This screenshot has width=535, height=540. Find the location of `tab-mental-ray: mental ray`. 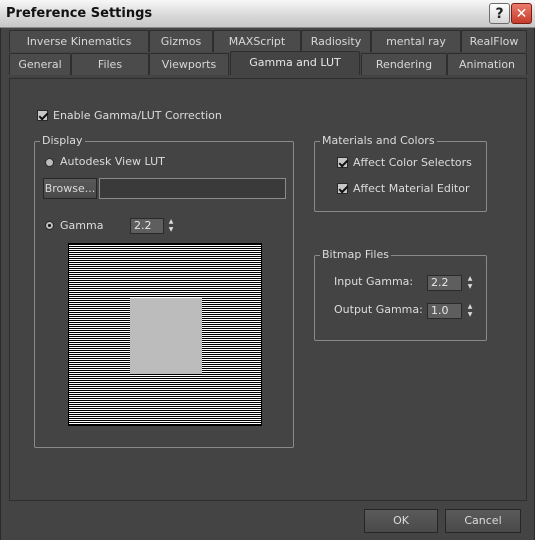

tab-mental-ray: mental ray is located at coordinates (416, 41).